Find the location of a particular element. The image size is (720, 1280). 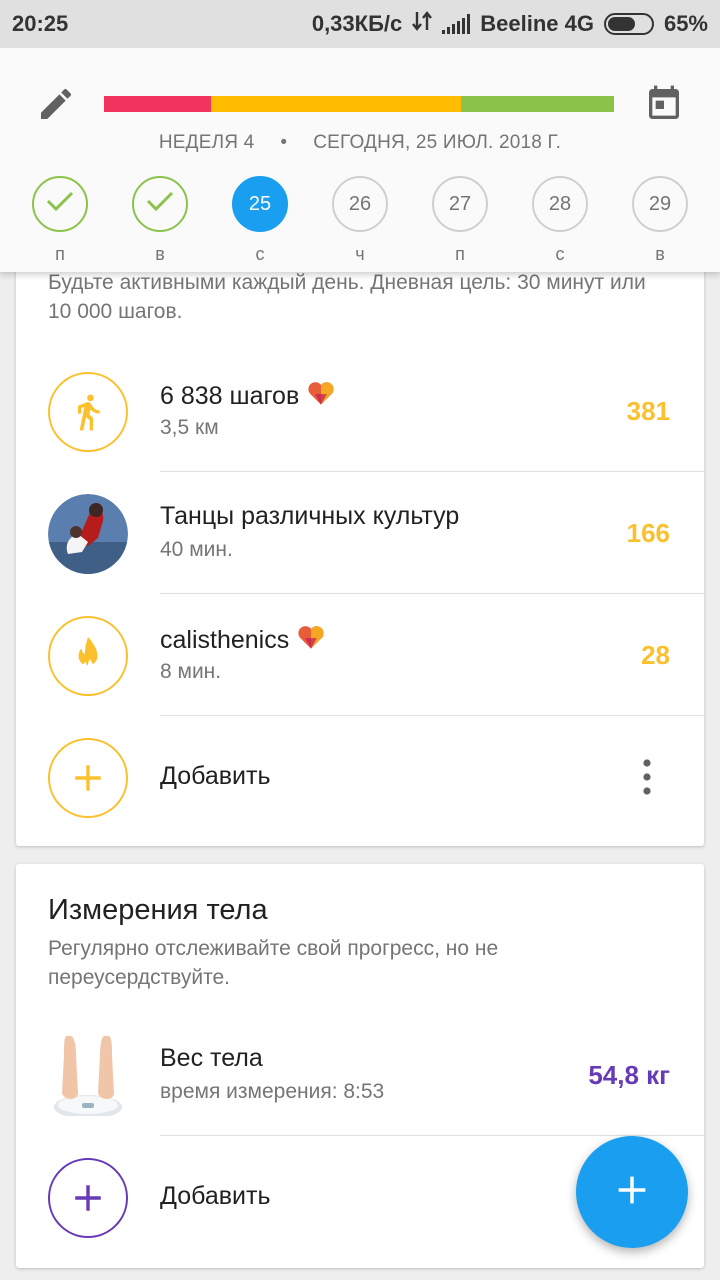

status-right: 0,33КБ/с Beeline 4G 65% is located at coordinates (510, 24).